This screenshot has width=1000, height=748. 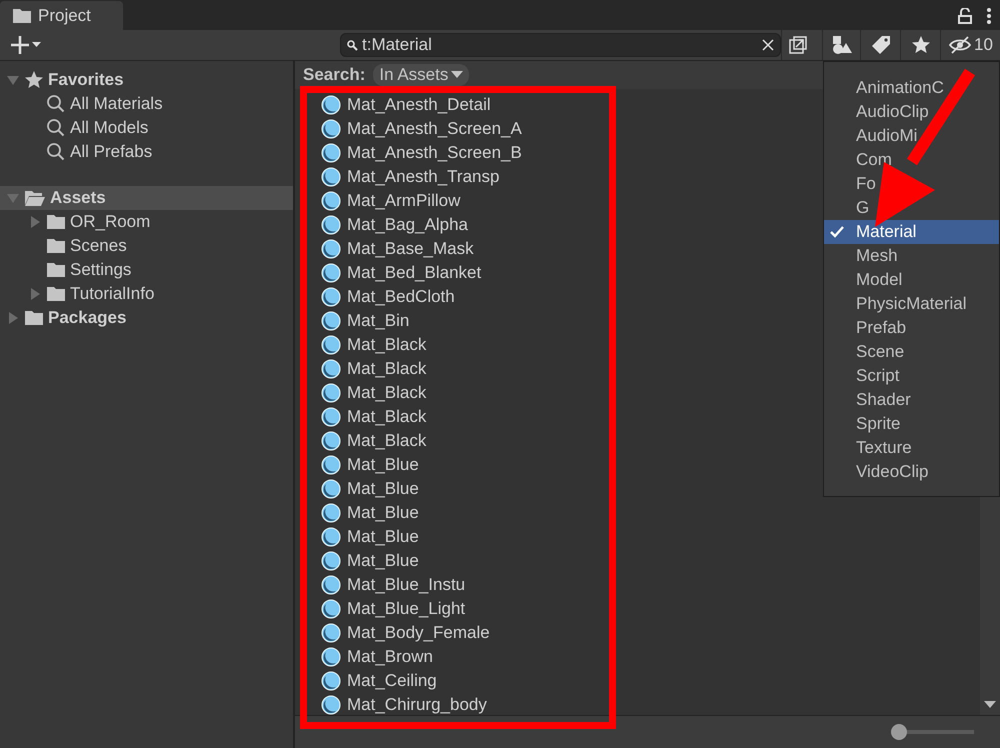 I want to click on slider-thumb, so click(x=899, y=732).